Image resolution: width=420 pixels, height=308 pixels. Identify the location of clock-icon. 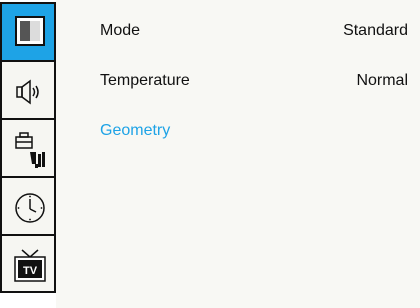
(30, 208).